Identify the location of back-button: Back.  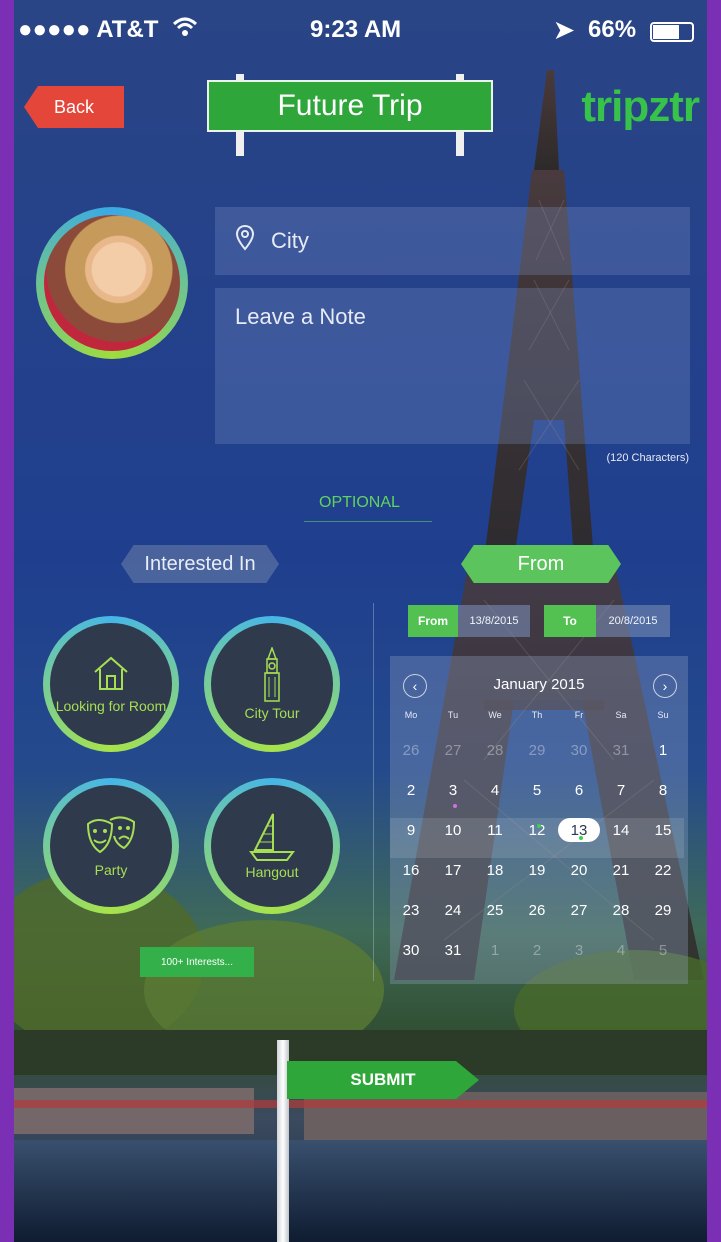
(74, 107).